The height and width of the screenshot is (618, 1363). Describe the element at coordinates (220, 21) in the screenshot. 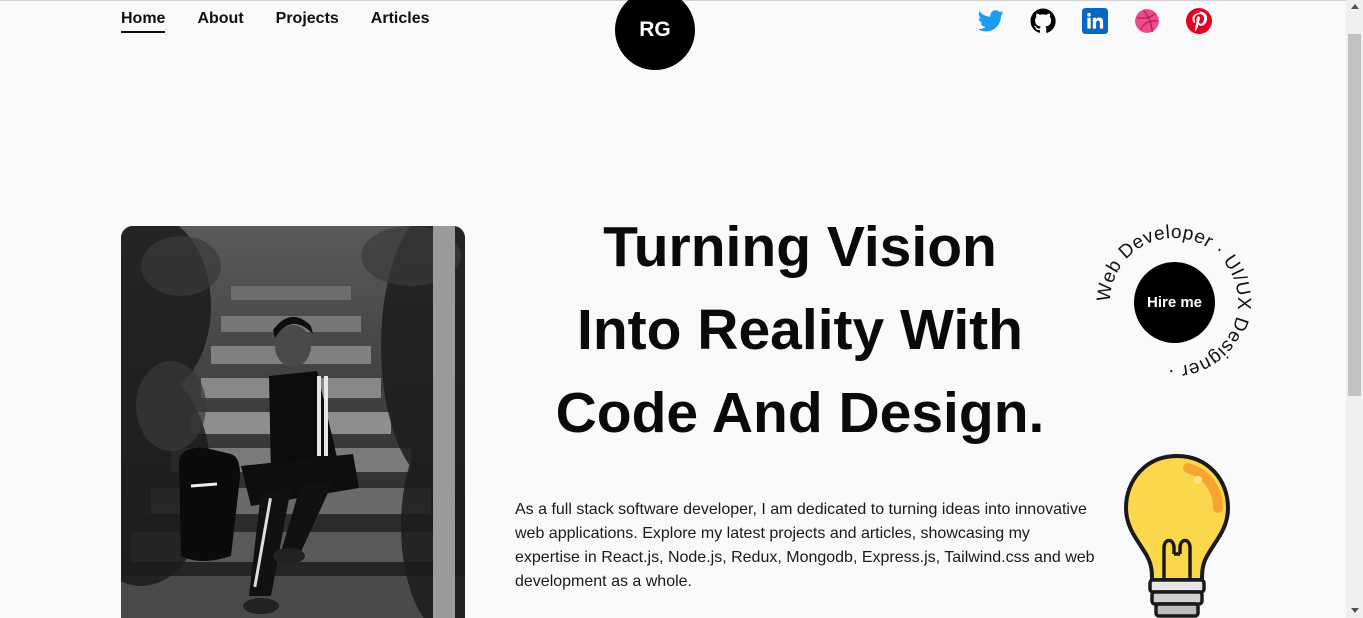

I see `nav-about-link: About` at that location.